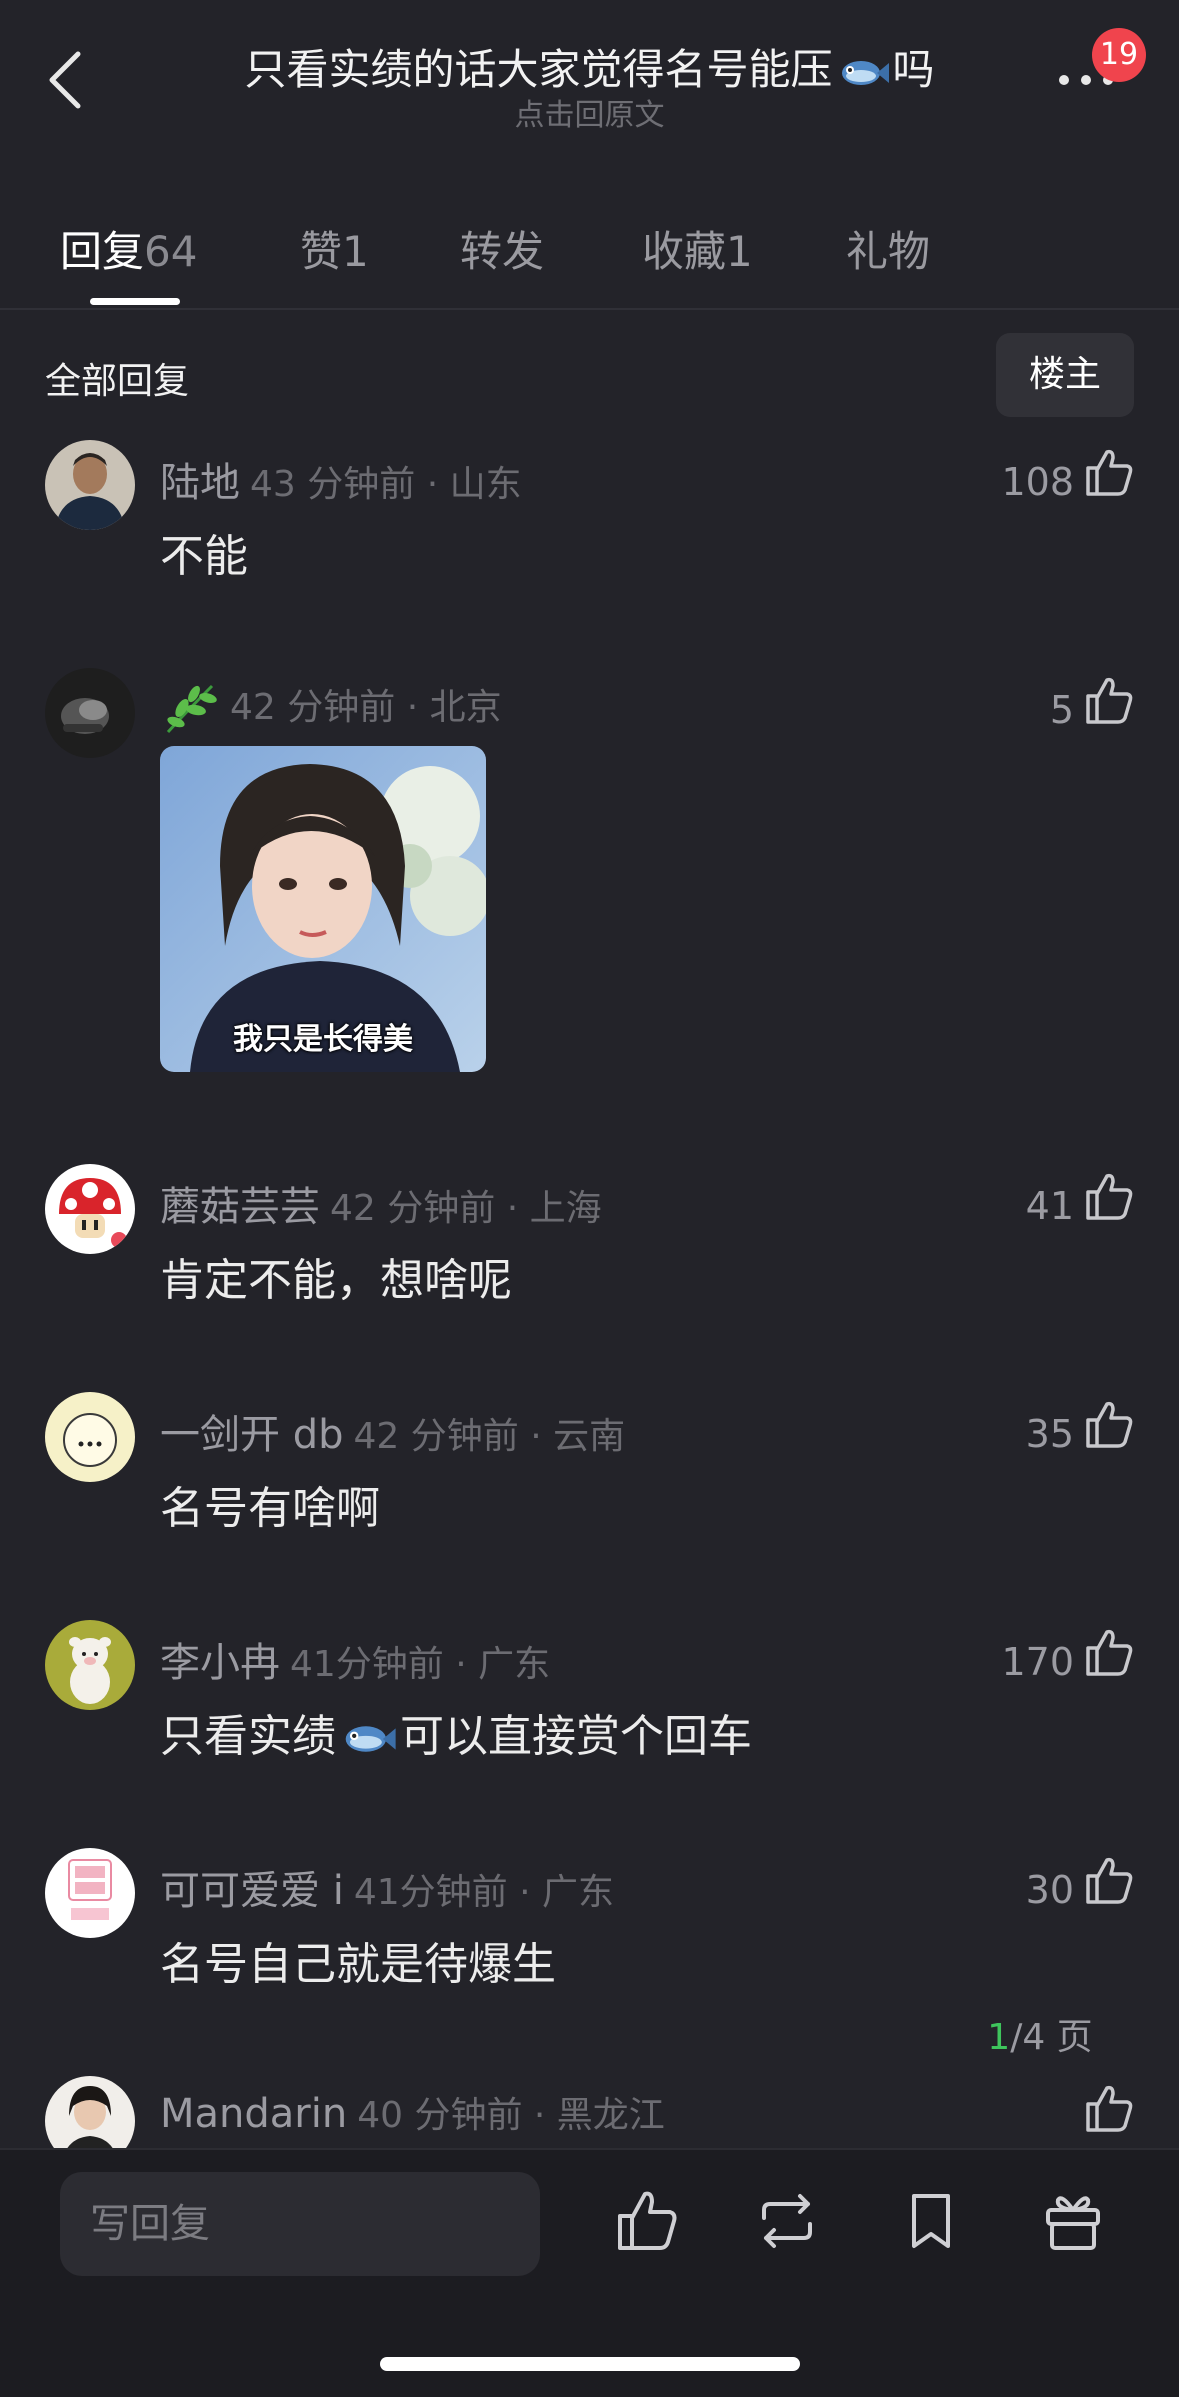  I want to click on repost-icon, so click(787, 2221).